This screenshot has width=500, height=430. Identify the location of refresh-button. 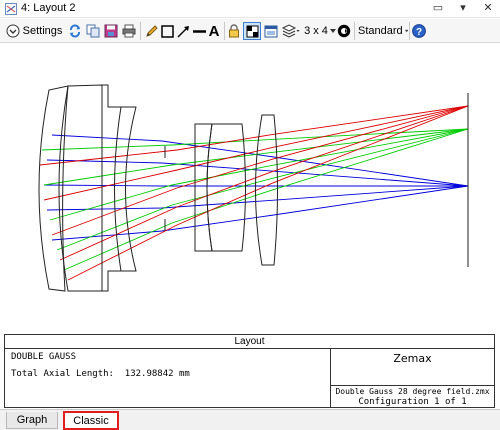
(75, 31).